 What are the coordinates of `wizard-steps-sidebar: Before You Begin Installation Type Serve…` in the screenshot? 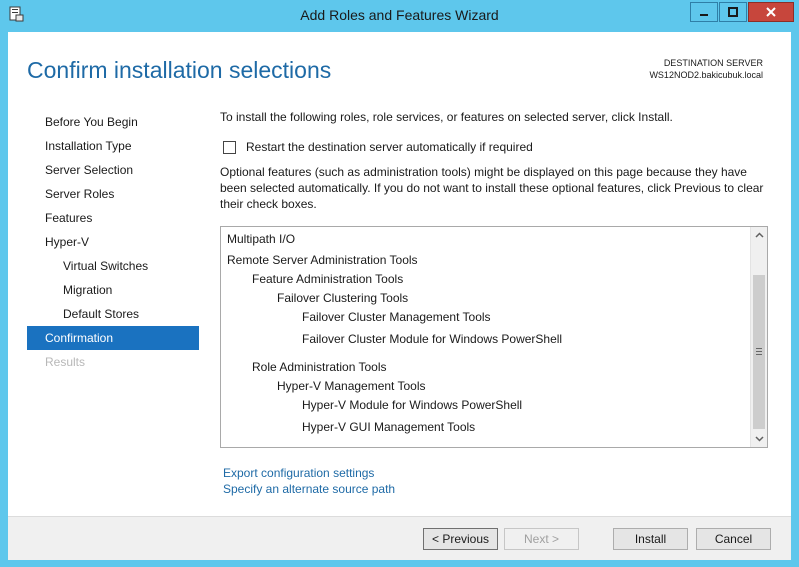 It's located at (113, 242).